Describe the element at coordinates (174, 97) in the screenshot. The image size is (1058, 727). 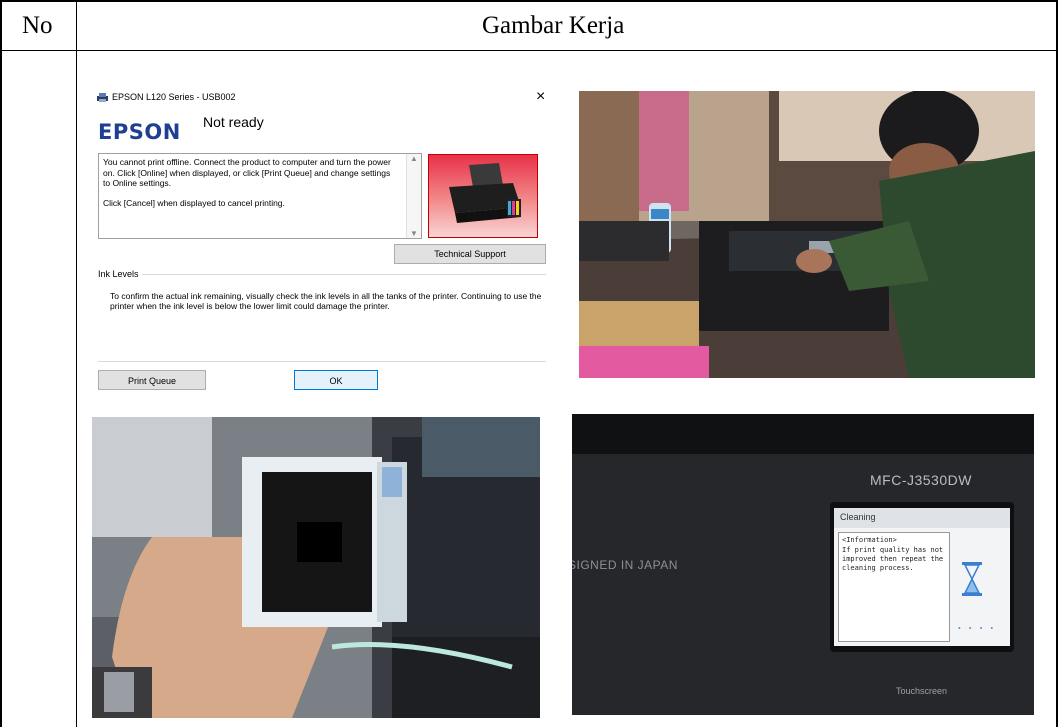
I see `dialog-title: EPSON L120 Series - USB002` at that location.